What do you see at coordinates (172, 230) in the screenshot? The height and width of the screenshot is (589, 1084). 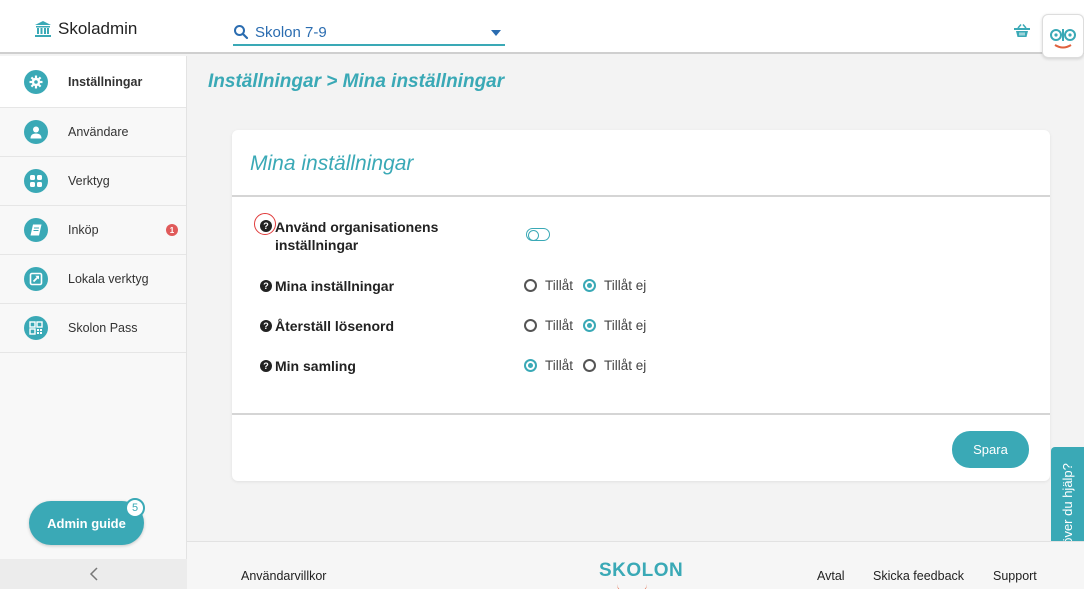 I see `notification-badge: 1` at bounding box center [172, 230].